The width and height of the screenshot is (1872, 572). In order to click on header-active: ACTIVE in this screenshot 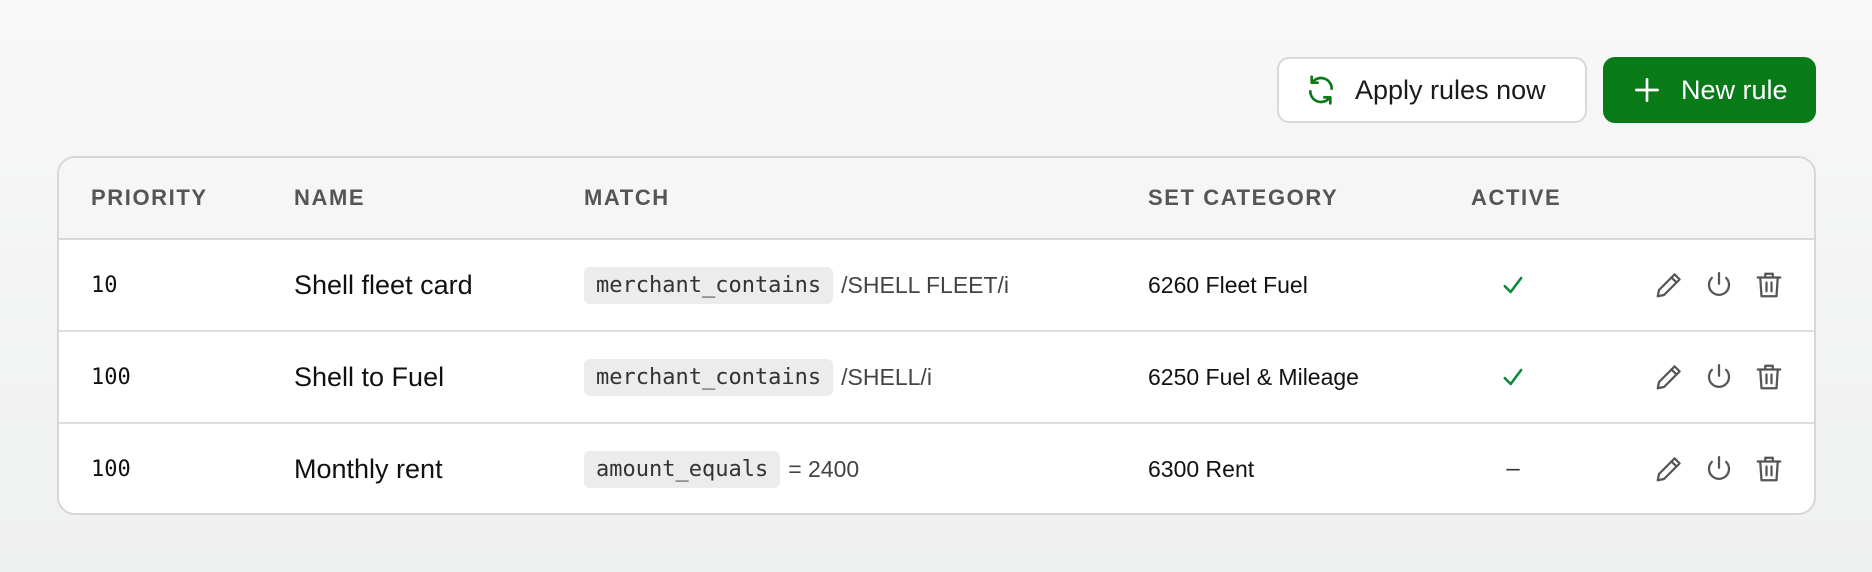, I will do `click(1516, 198)`.